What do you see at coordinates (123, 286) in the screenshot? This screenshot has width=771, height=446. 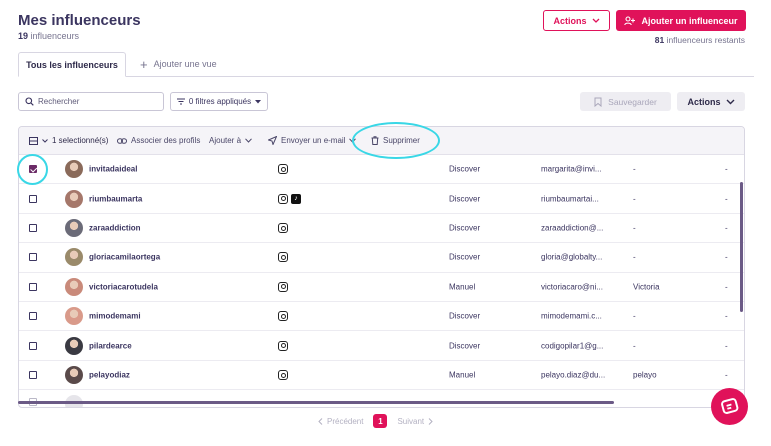 I see `influencer-username: victoriacarotudela` at bounding box center [123, 286].